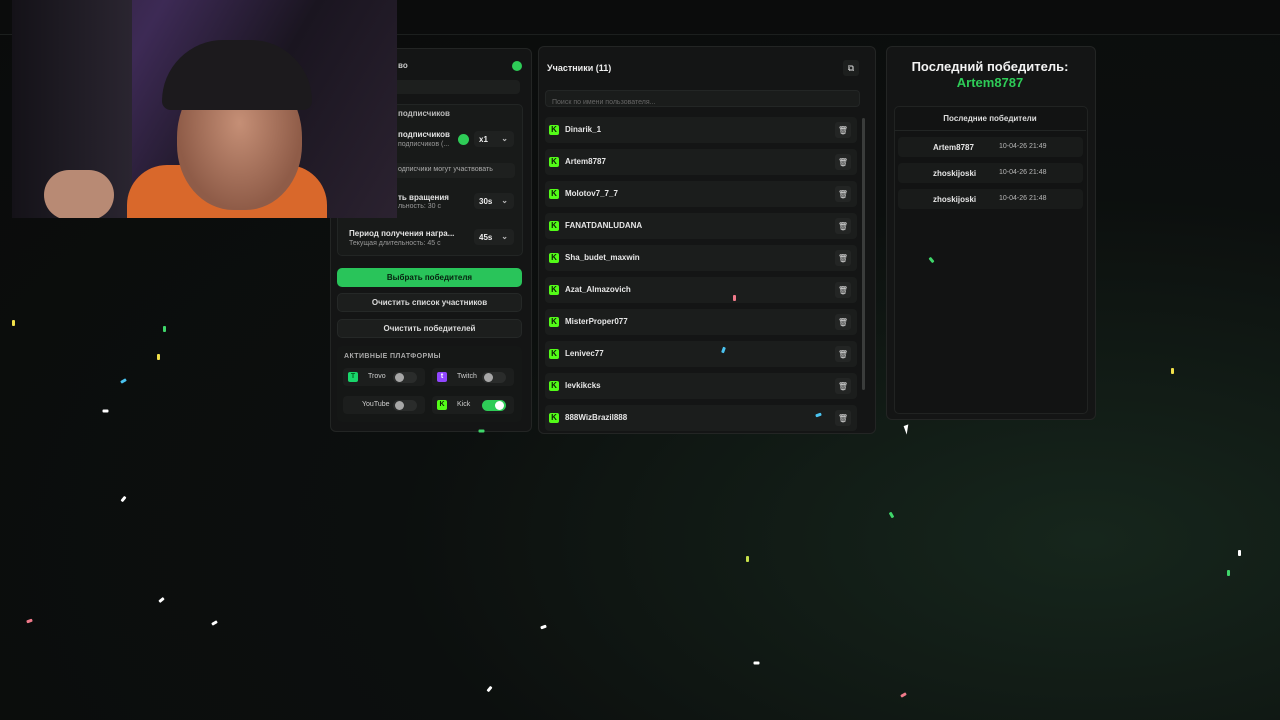 This screenshot has width=1280, height=720. Describe the element at coordinates (494, 139) in the screenshot. I see `subscribers-multiplier-select: x1 ⌄` at that location.